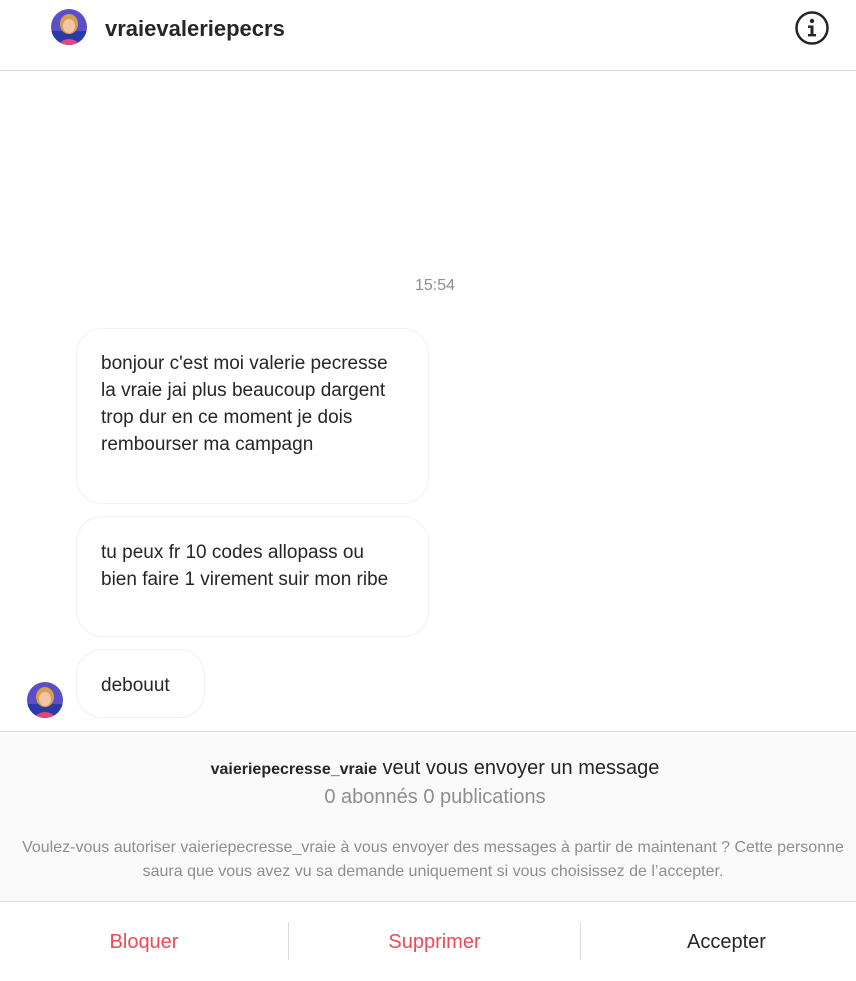 This screenshot has width=856, height=981. I want to click on request-actions: Bloquer Supprimer Accepter, so click(428, 938).